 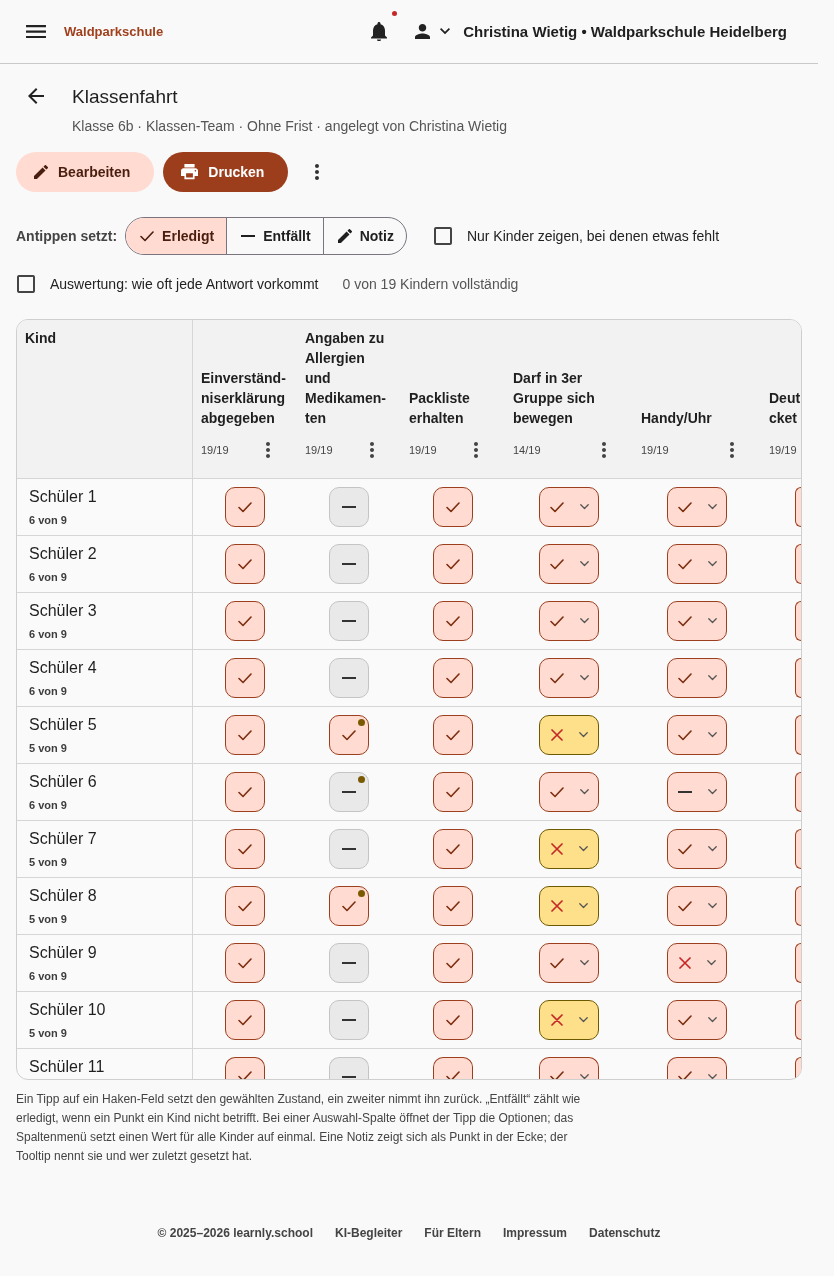 What do you see at coordinates (452, 1233) in the screenshot?
I see `footer-link: Für Eltern` at bounding box center [452, 1233].